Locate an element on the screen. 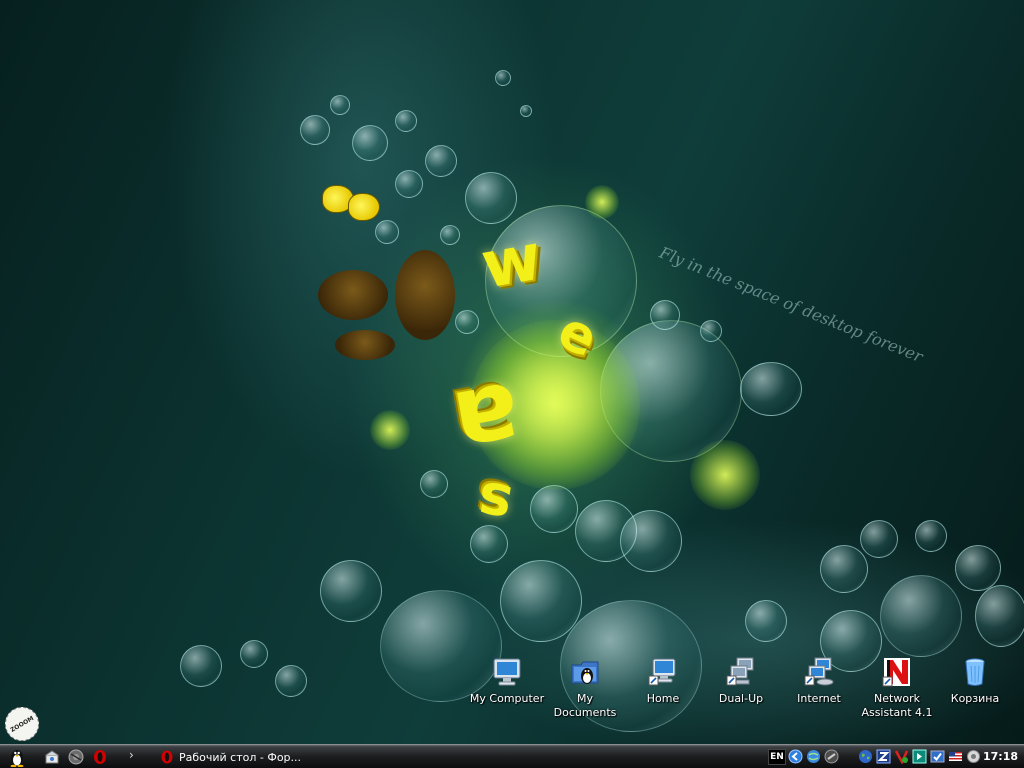 Image resolution: width=1024 pixels, height=768 pixels. quicklaunch-more-button: › is located at coordinates (131, 755).